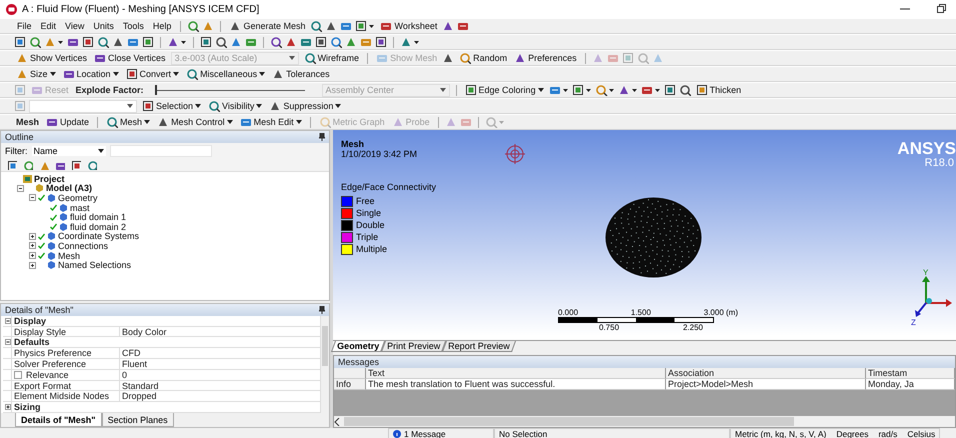 This screenshot has height=438, width=956. Describe the element at coordinates (52, 58) in the screenshot. I see `toolbar-button: Show Vertices` at that location.